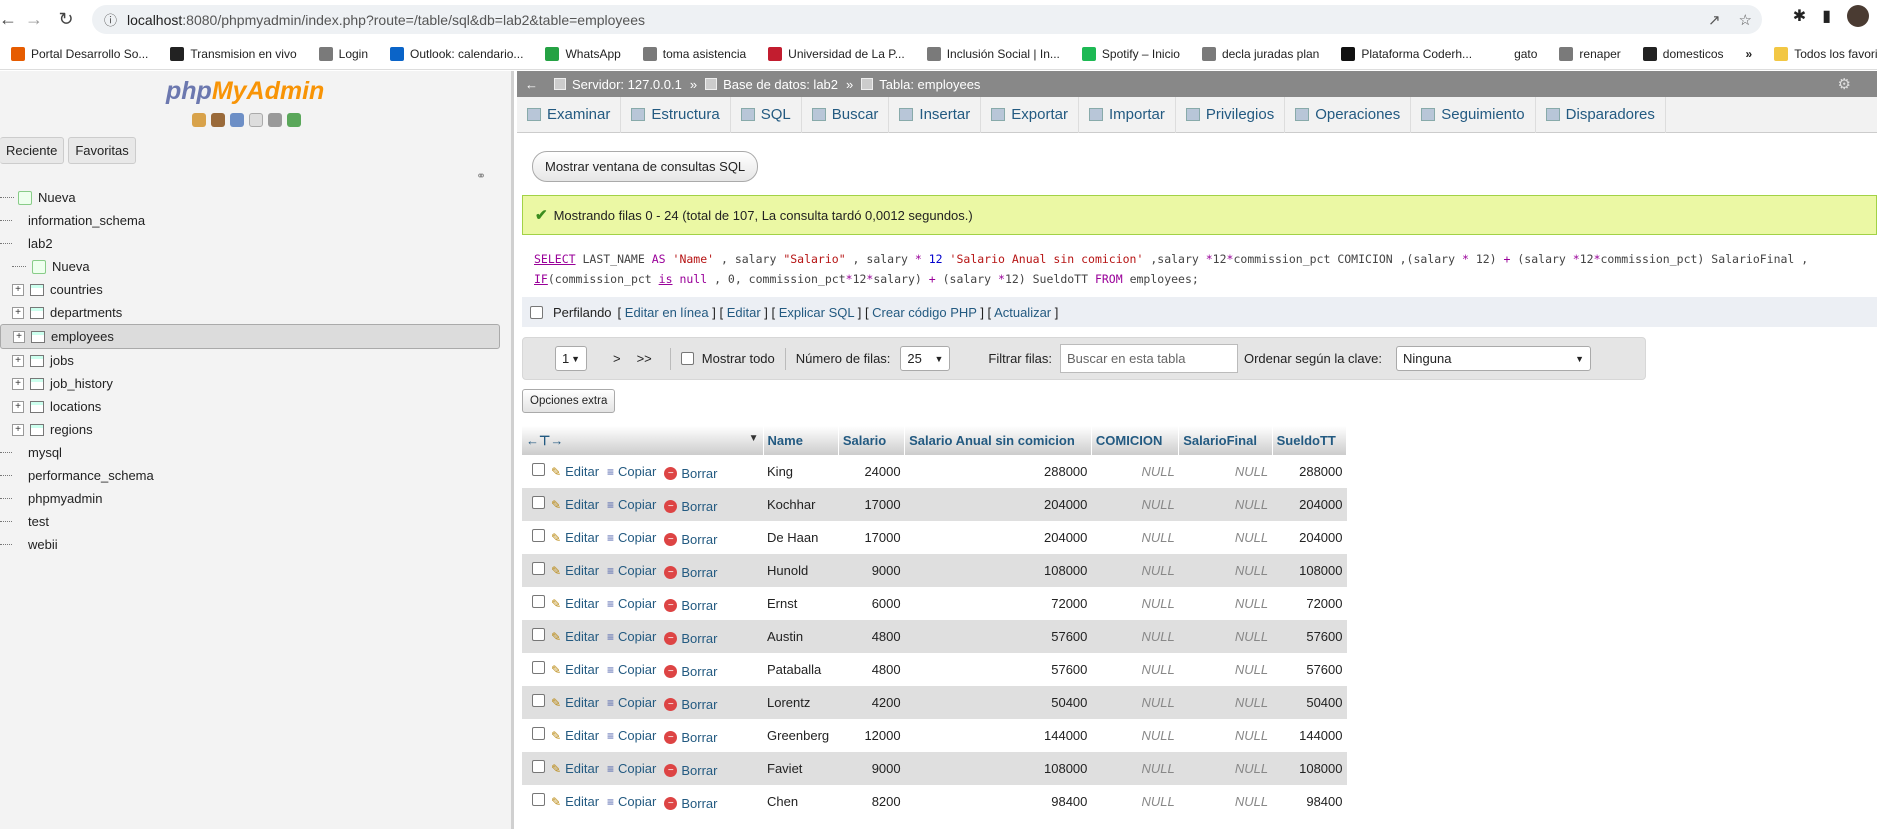  Describe the element at coordinates (871, 603) in the screenshot. I see `table-cell: 6000` at that location.